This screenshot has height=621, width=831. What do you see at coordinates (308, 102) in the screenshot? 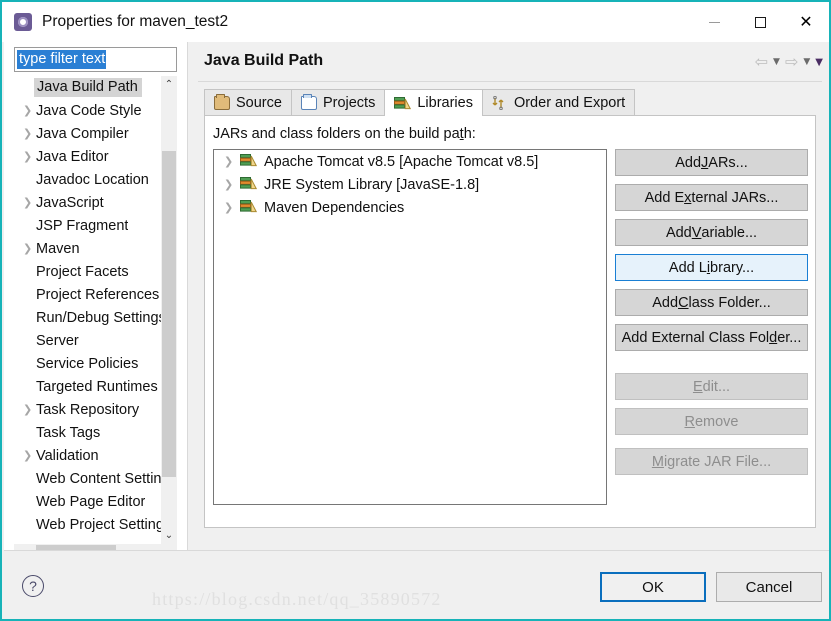
I see `folder-blue-icon` at bounding box center [308, 102].